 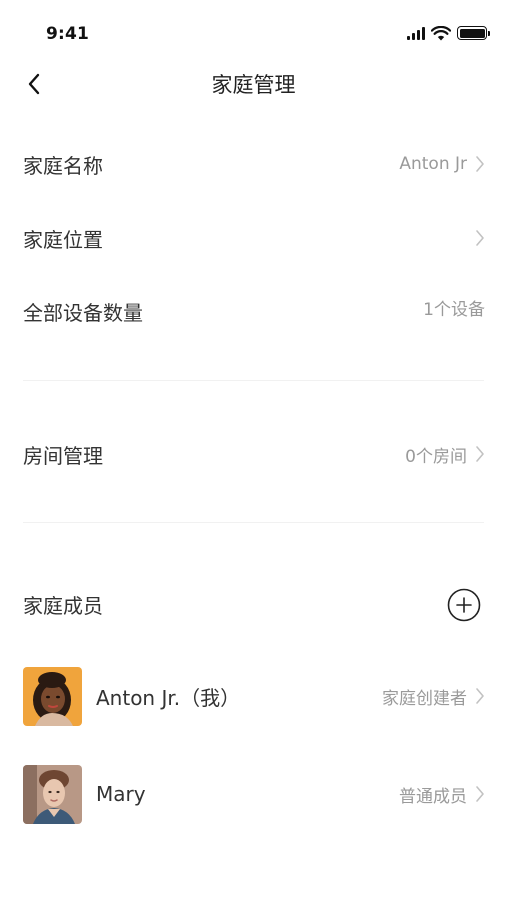 I want to click on member-role: 家庭创建者, so click(x=424, y=698).